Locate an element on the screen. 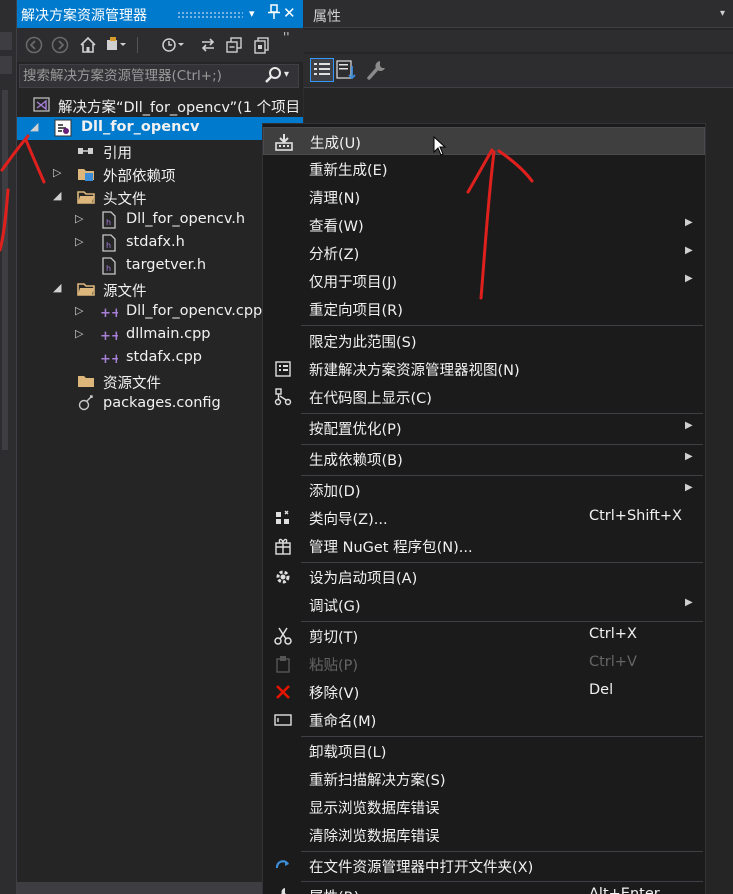 The width and height of the screenshot is (733, 894). tree-item-label: stdafx.h is located at coordinates (155, 242).